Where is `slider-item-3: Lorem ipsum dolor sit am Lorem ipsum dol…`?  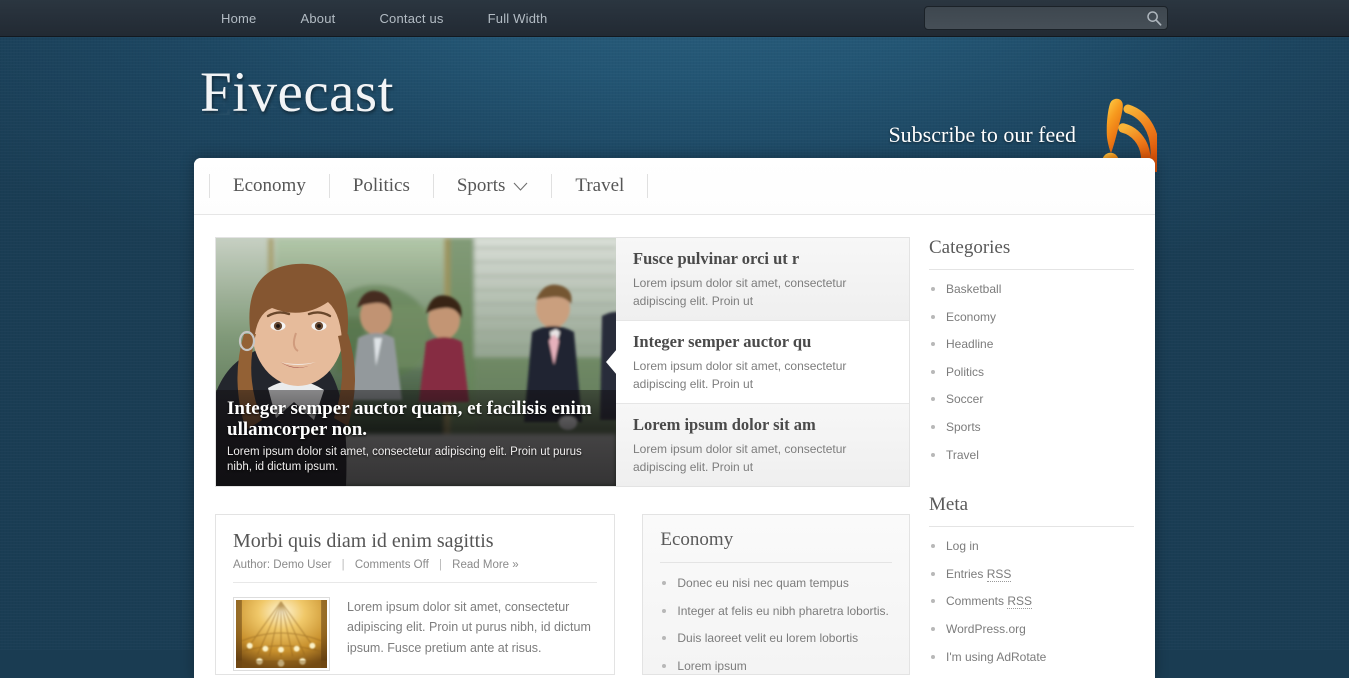 slider-item-3: Lorem ipsum dolor sit am Lorem ipsum dol… is located at coordinates (762, 445).